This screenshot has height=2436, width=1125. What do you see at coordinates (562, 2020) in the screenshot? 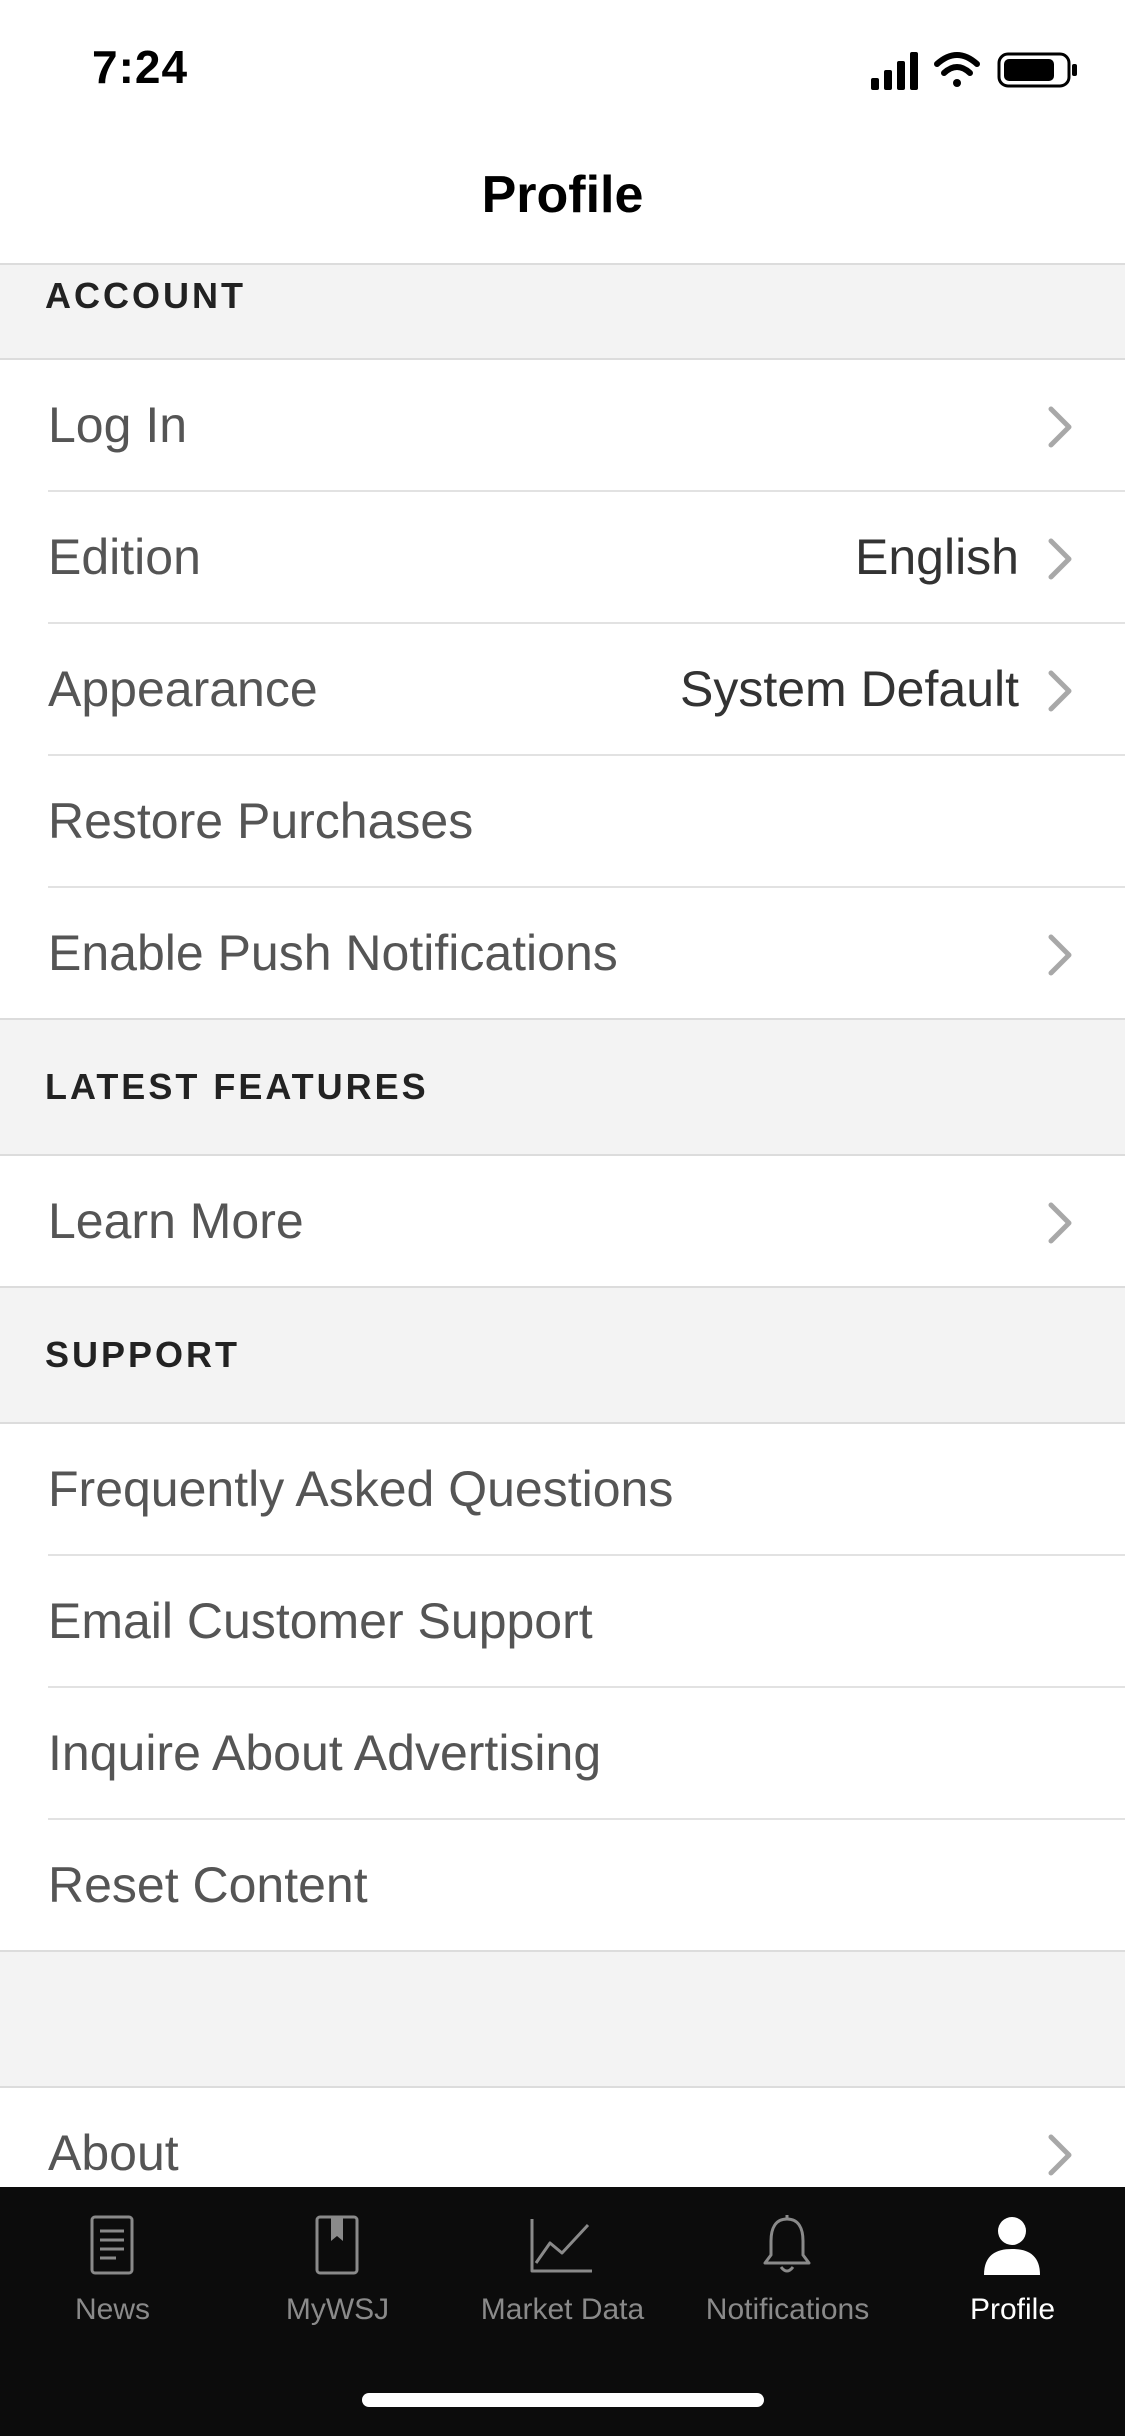
I see `section-spacer` at bounding box center [562, 2020].